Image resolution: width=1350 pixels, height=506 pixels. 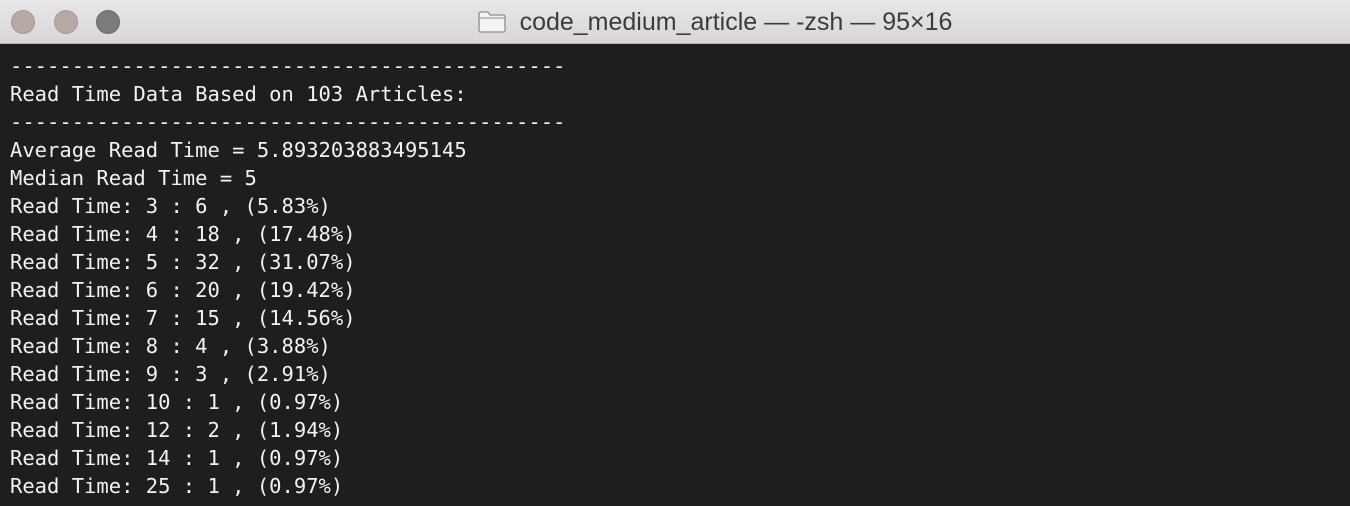 I want to click on terminal-line: Read Time: 4 : 18 , (17.48%), so click(x=183, y=234).